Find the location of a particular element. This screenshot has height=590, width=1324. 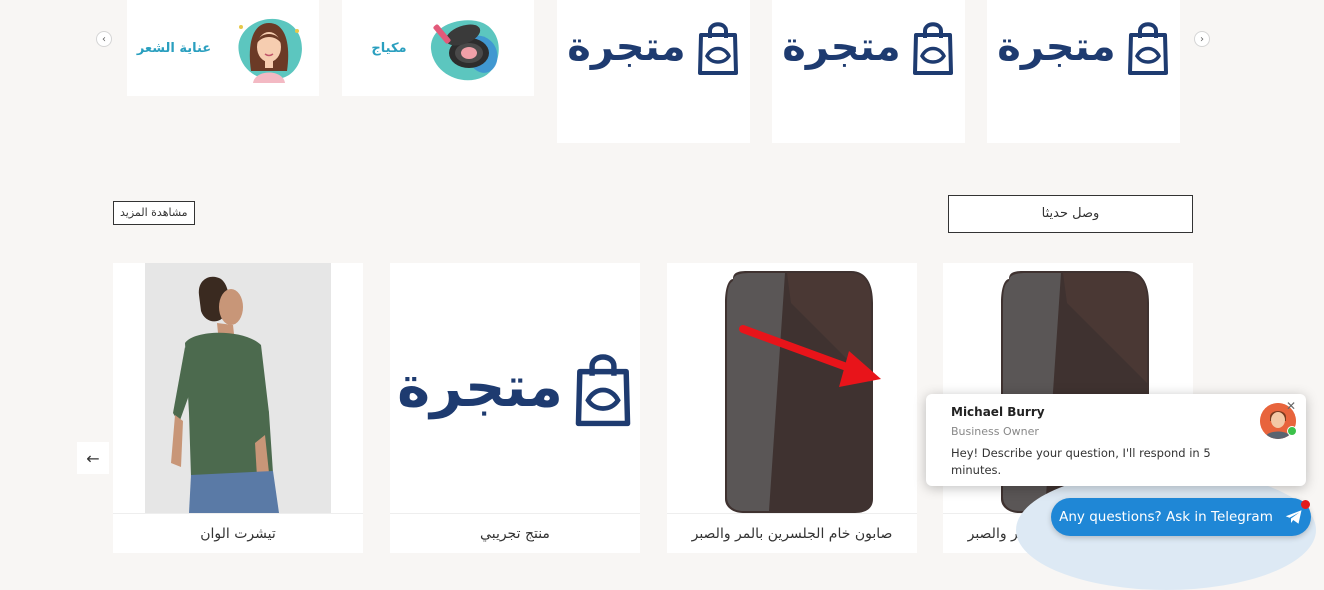

chevron-right-icon: › is located at coordinates (1202, 39).